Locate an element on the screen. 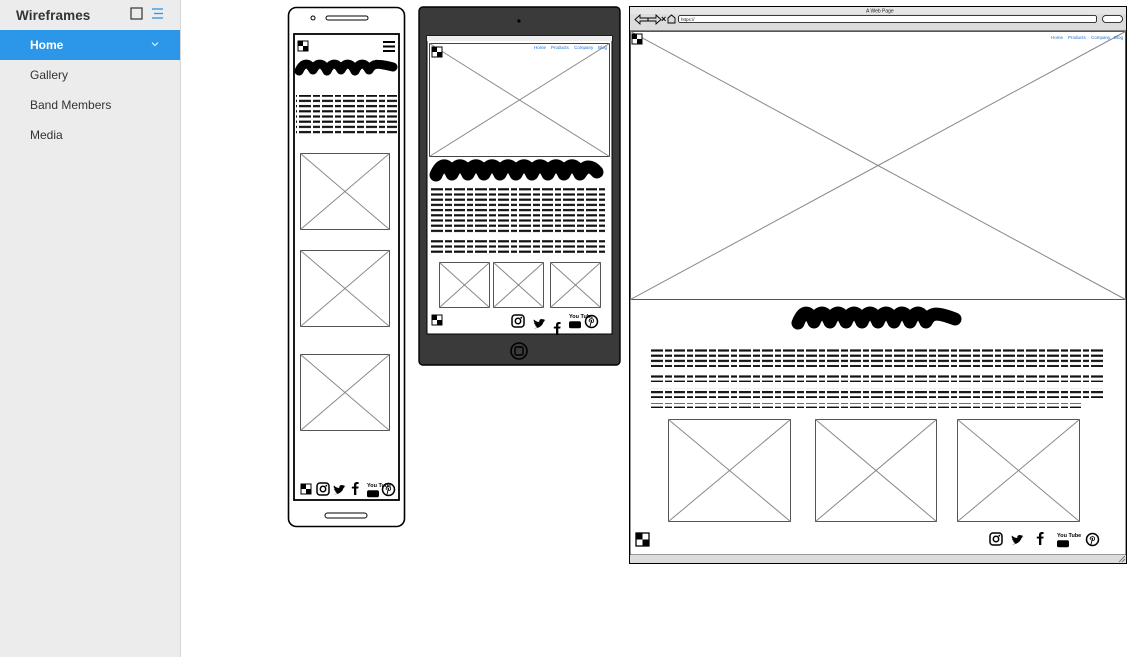 The image size is (1135, 657). sidebar-title: Wireframes is located at coordinates (53, 15).